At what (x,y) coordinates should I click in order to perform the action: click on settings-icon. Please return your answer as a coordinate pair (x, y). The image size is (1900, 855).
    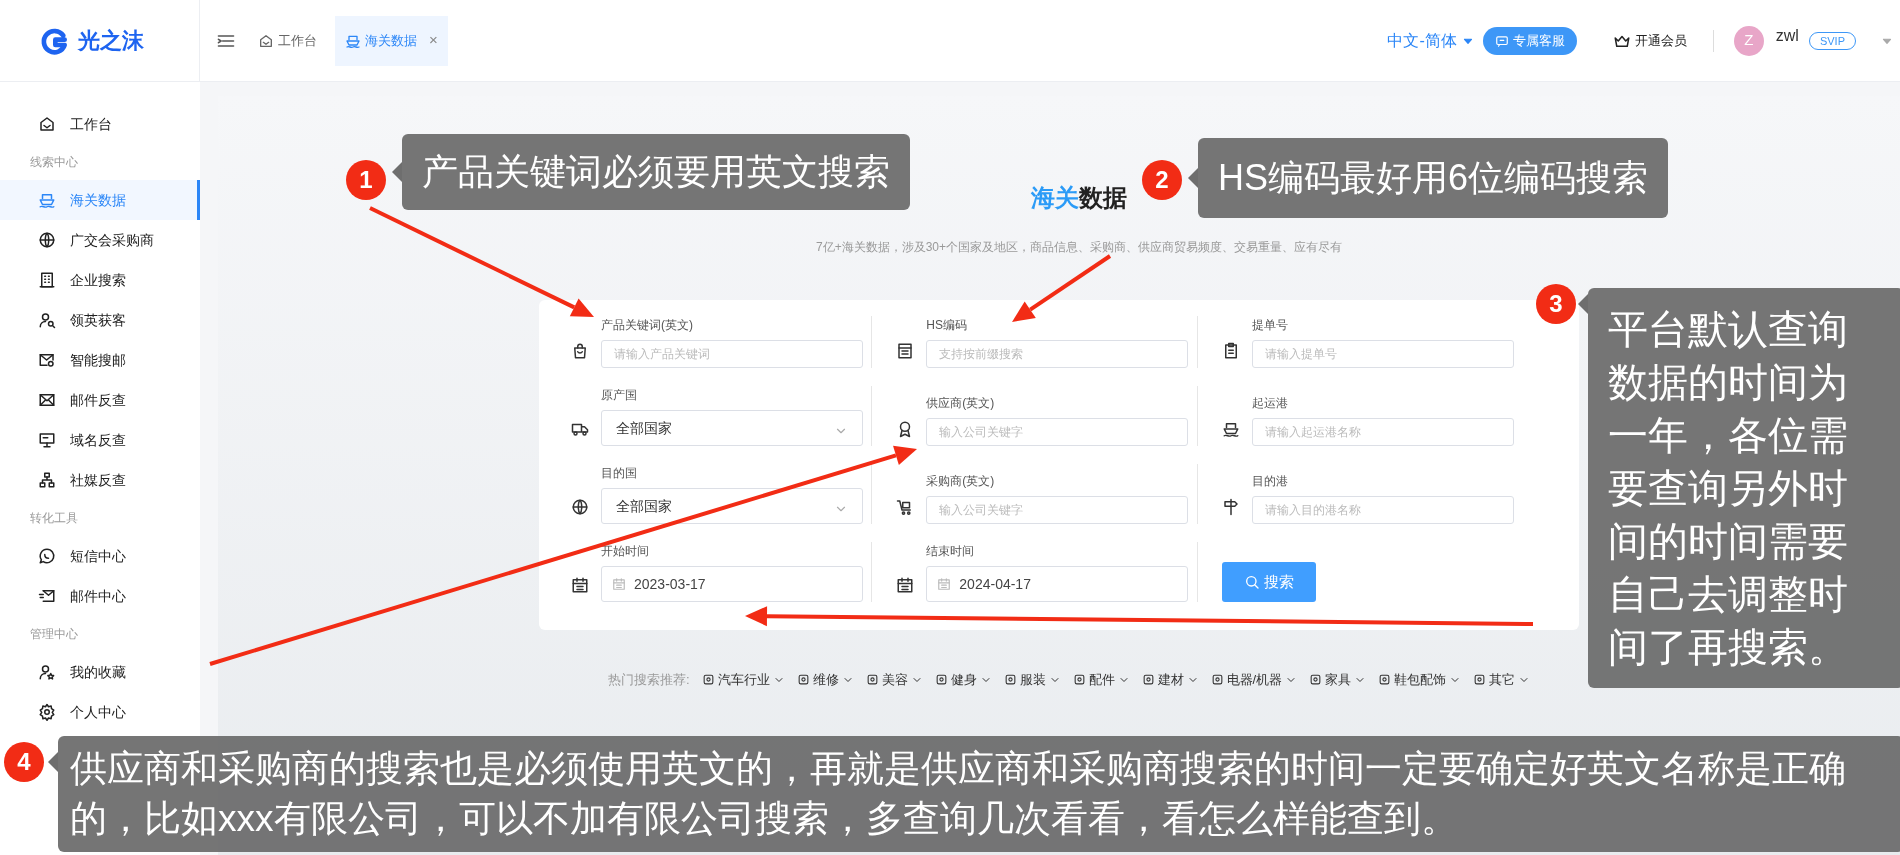
    Looking at the image, I should click on (47, 712).